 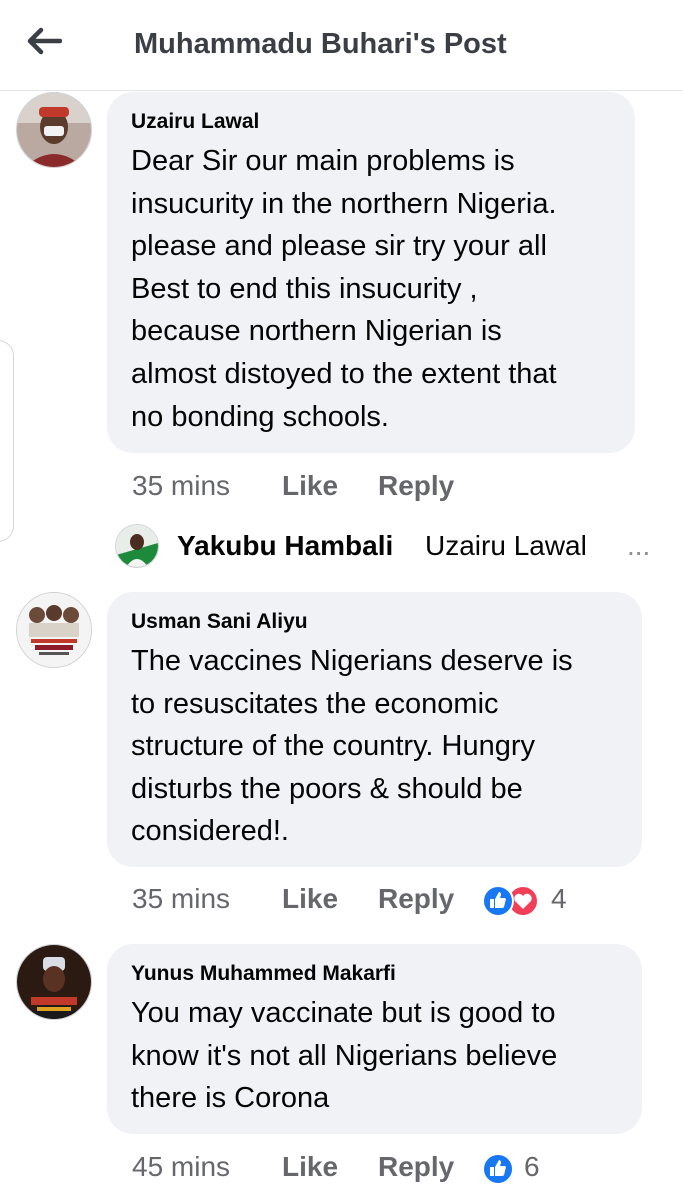 I want to click on like-reaction-icon, so click(x=498, y=1169).